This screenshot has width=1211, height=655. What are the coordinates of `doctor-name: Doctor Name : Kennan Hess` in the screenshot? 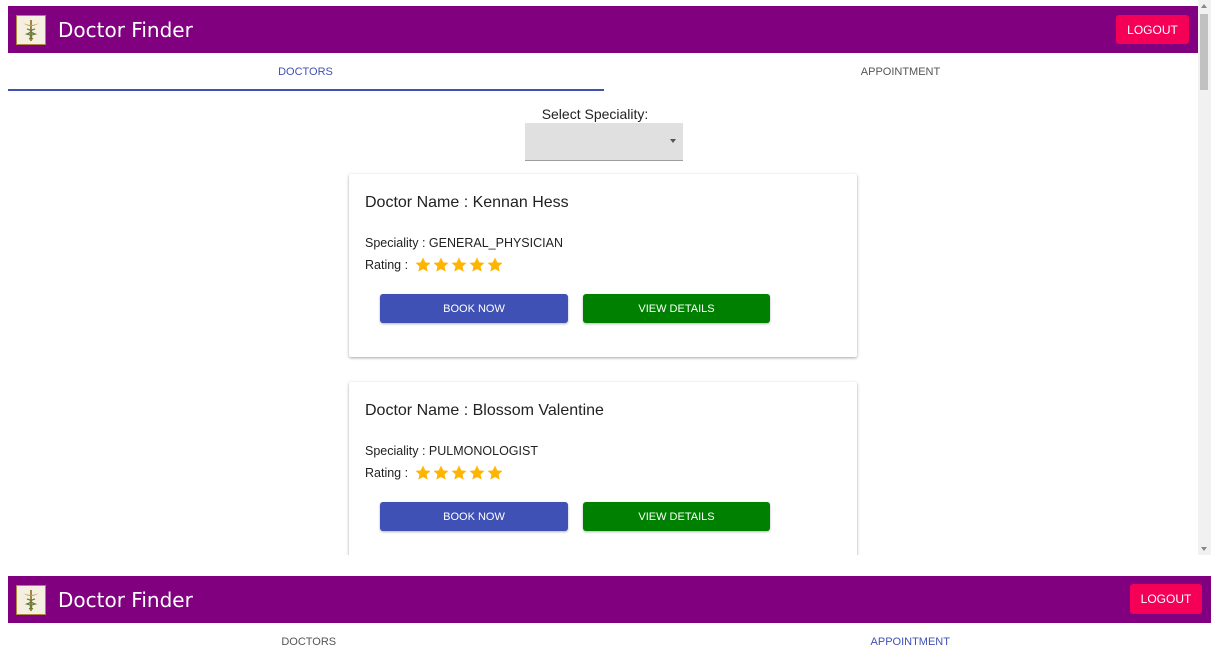 It's located at (467, 202).